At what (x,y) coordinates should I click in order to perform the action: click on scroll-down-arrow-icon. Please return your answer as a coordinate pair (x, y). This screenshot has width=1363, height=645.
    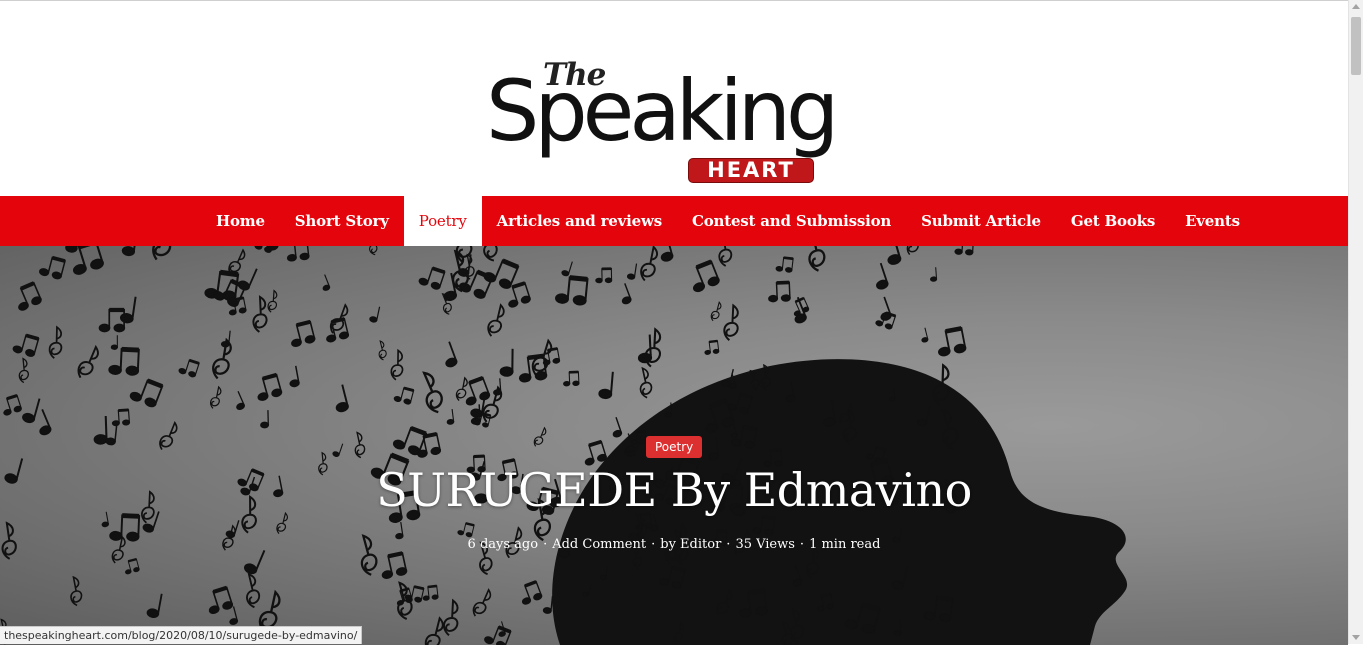
    Looking at the image, I should click on (1356, 637).